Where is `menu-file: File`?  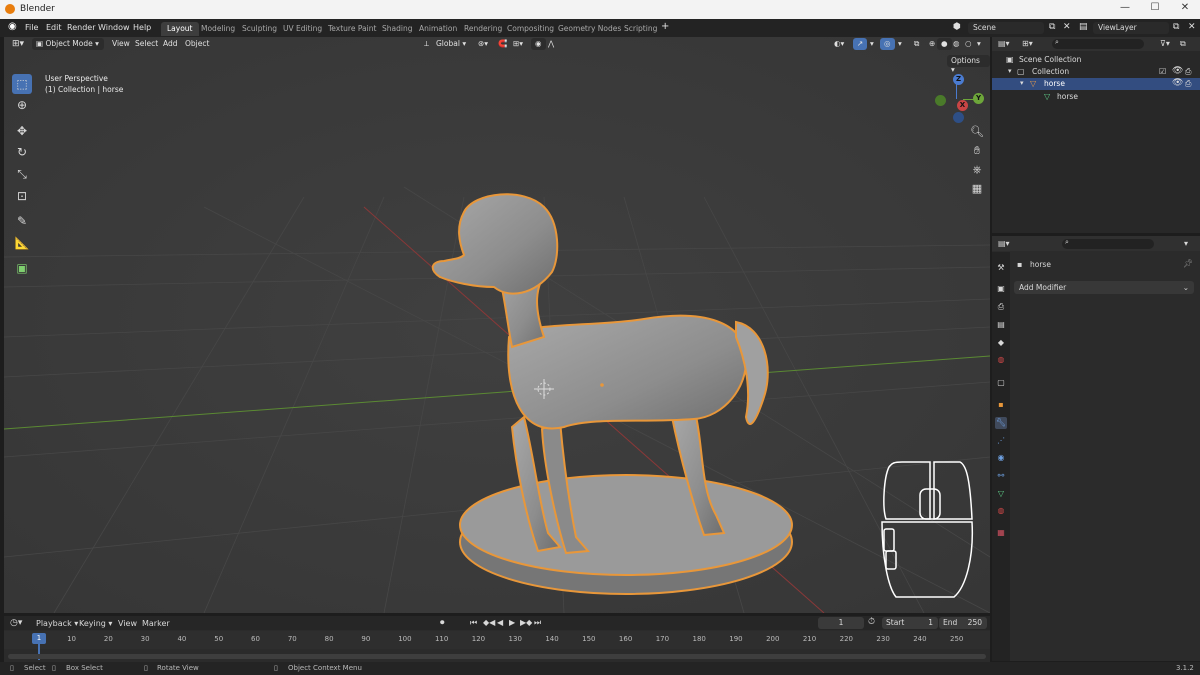 menu-file: File is located at coordinates (31, 27).